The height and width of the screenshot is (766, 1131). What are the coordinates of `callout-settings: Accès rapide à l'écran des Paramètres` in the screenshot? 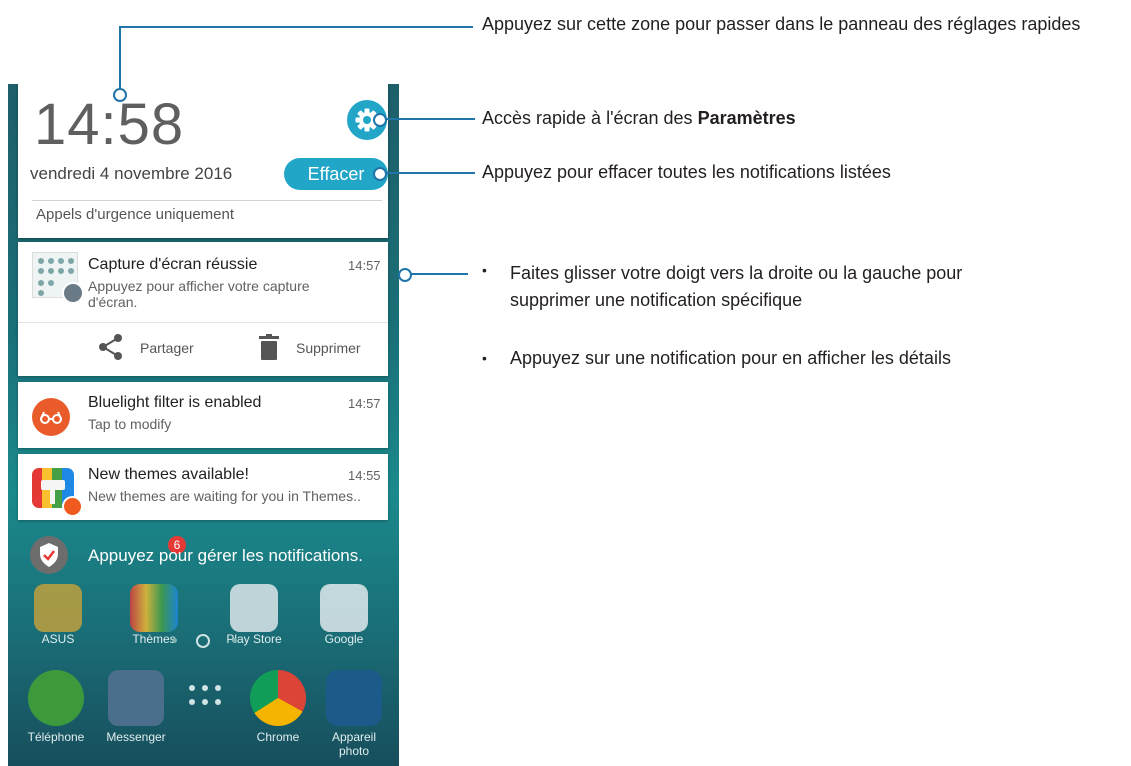 It's located at (639, 118).